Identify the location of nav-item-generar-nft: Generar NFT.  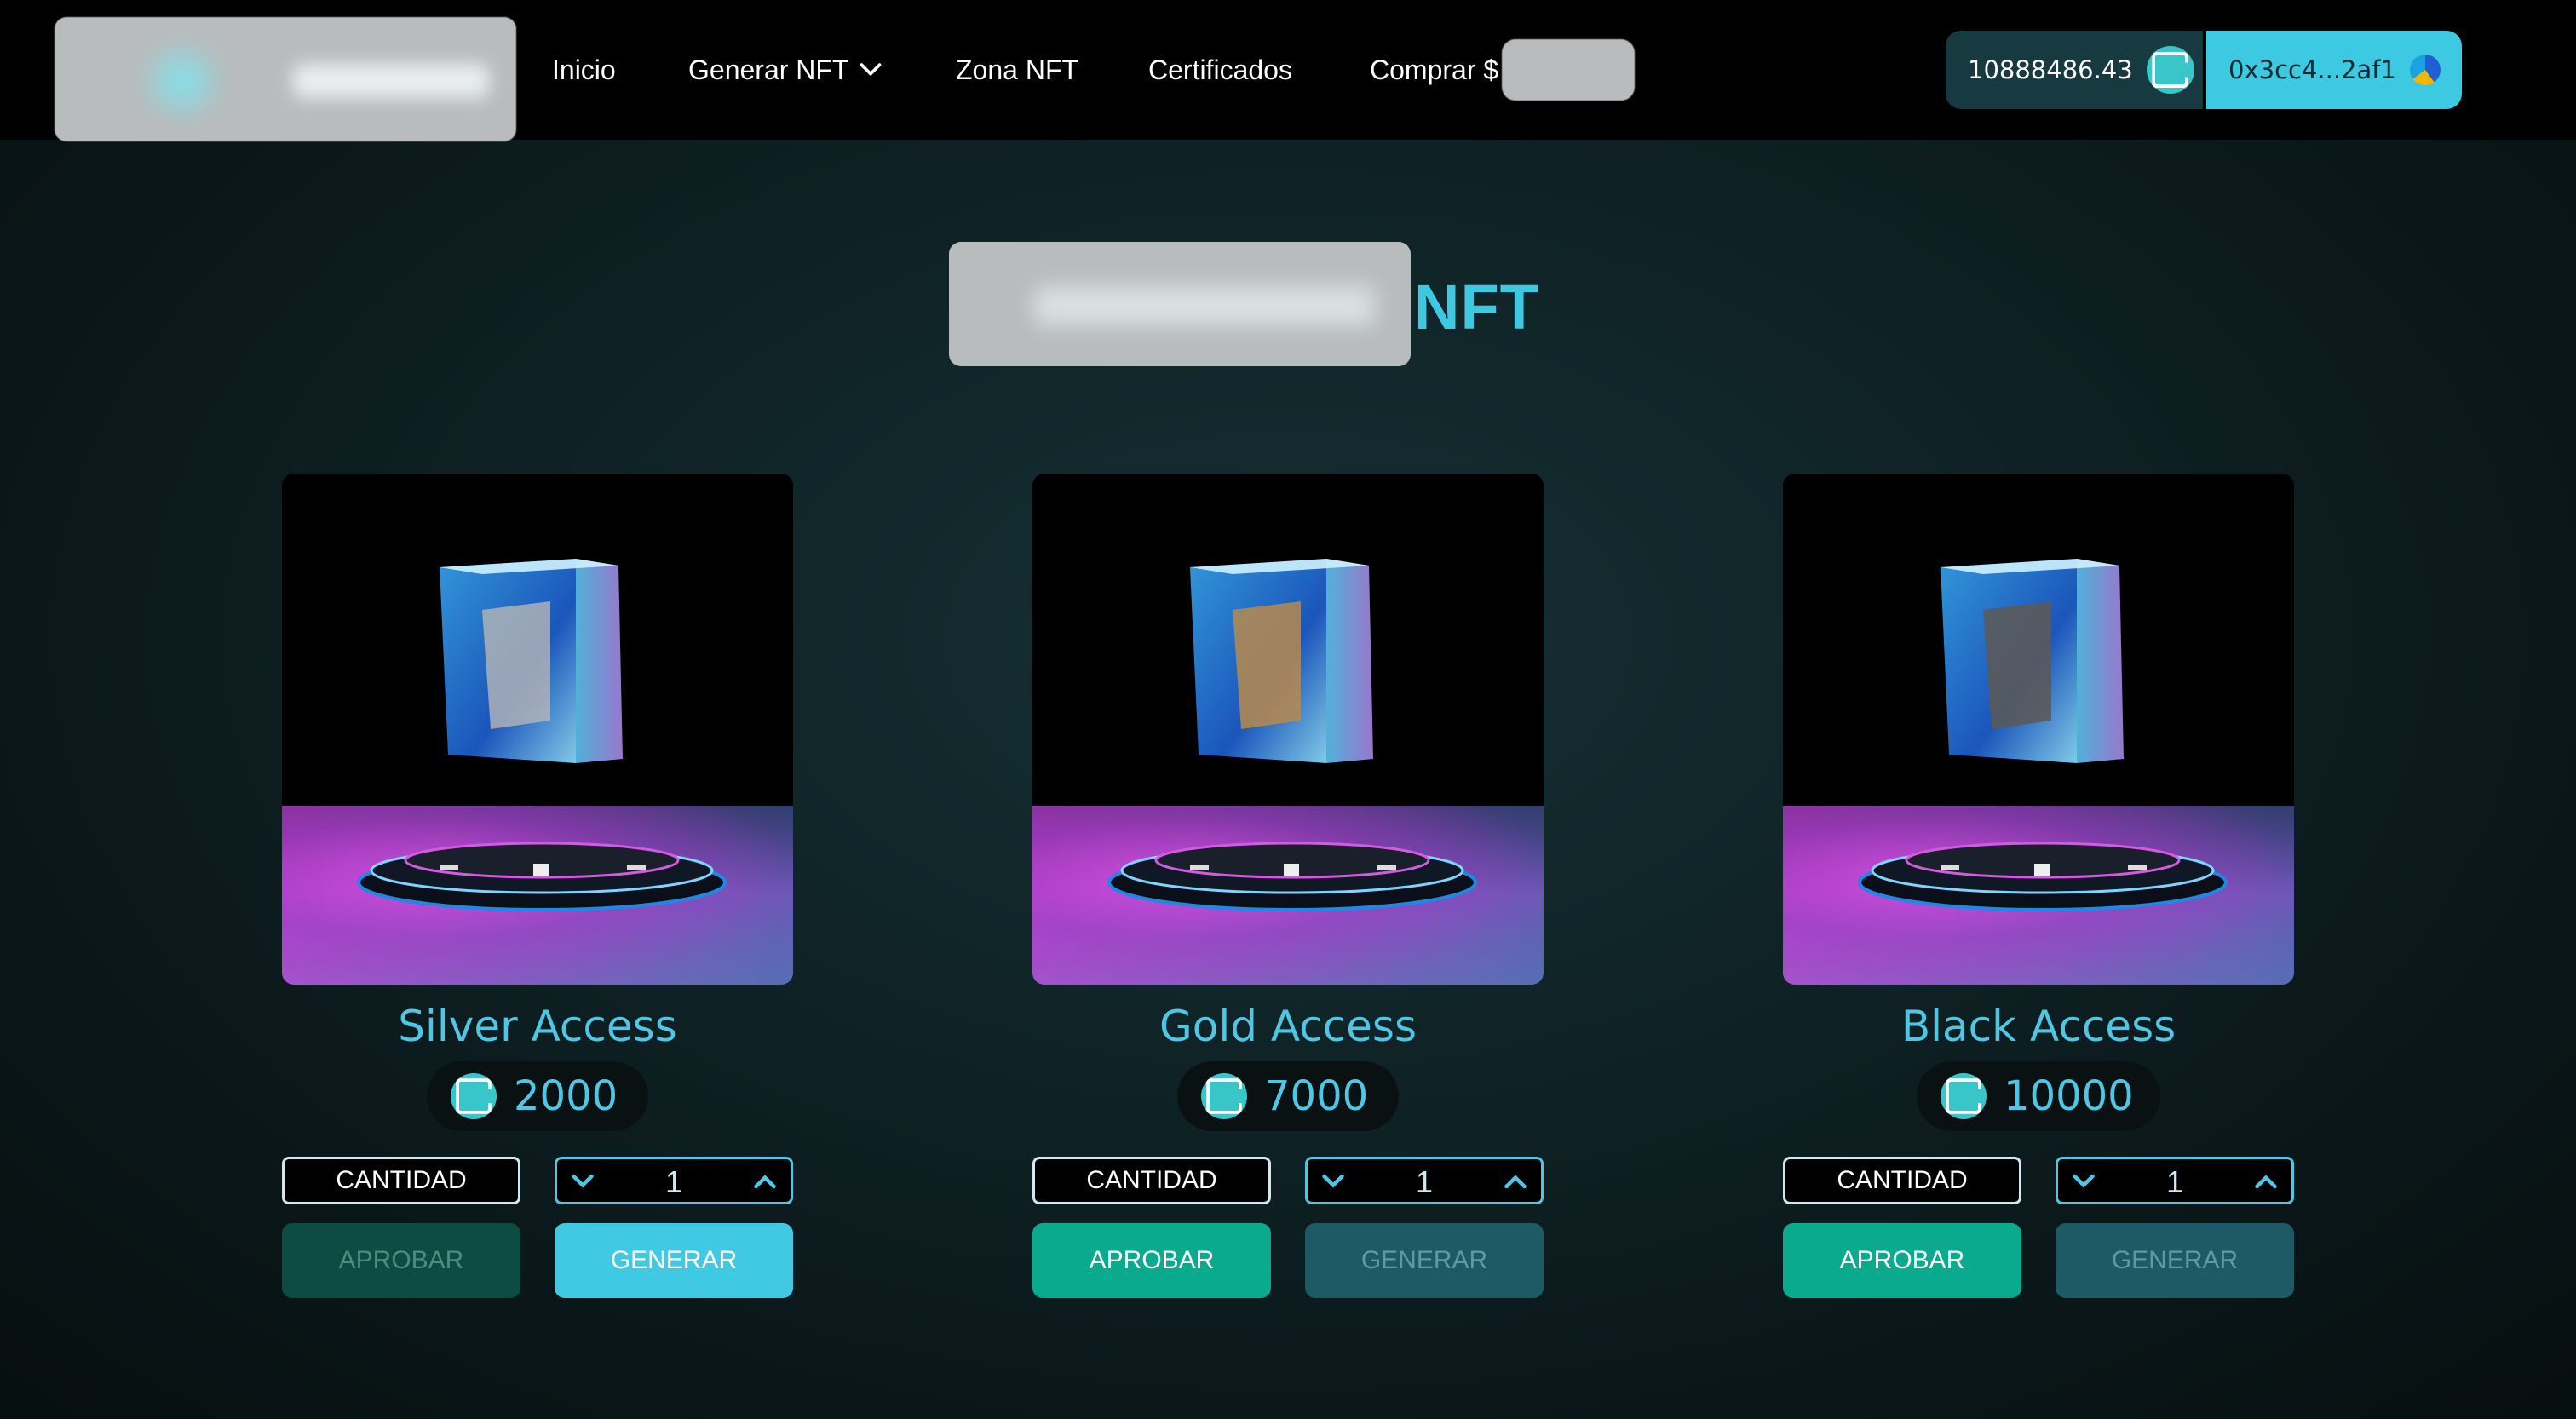
(786, 71).